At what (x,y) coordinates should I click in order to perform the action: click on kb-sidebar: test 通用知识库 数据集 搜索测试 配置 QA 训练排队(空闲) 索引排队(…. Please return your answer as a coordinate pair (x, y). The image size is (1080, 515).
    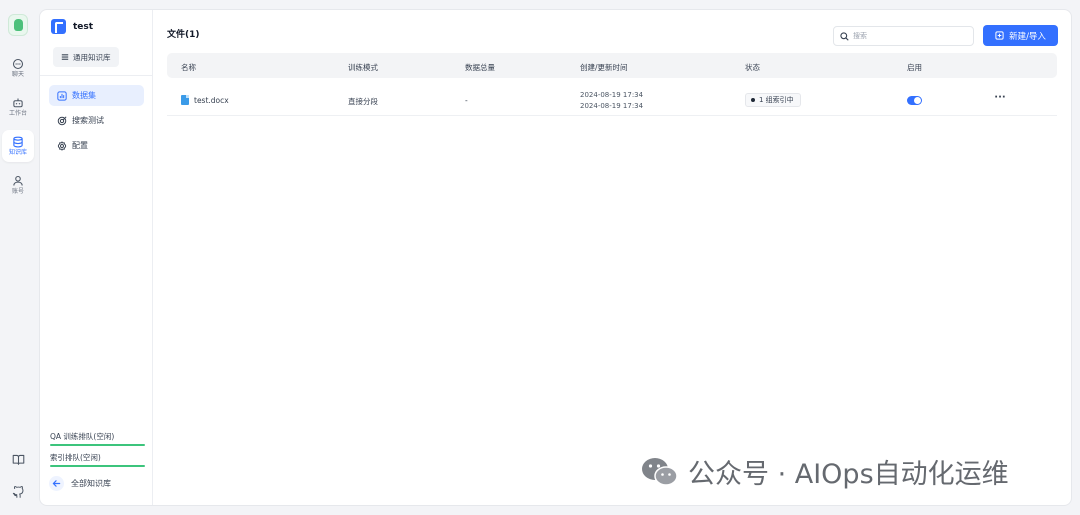
    Looking at the image, I should click on (96, 257).